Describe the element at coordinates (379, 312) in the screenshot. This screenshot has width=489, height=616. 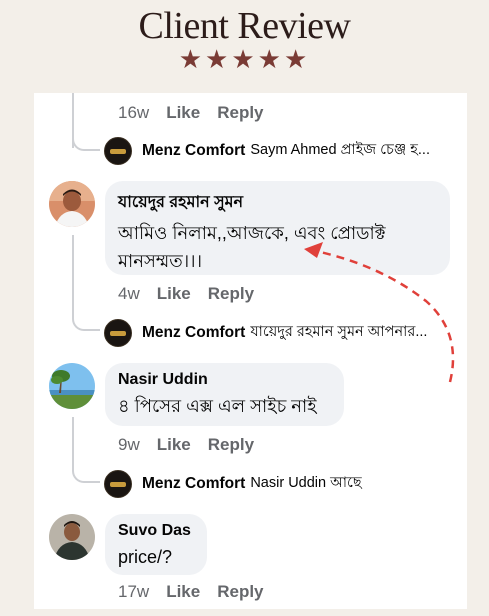
I see `dashed-arrow` at that location.